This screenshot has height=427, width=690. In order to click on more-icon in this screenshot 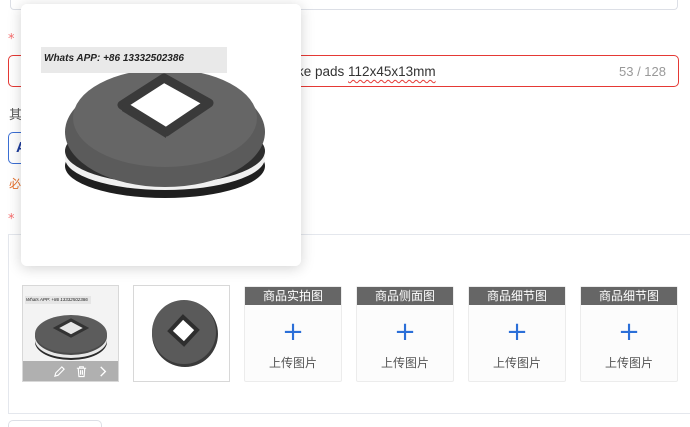, I will do `click(103, 371)`.